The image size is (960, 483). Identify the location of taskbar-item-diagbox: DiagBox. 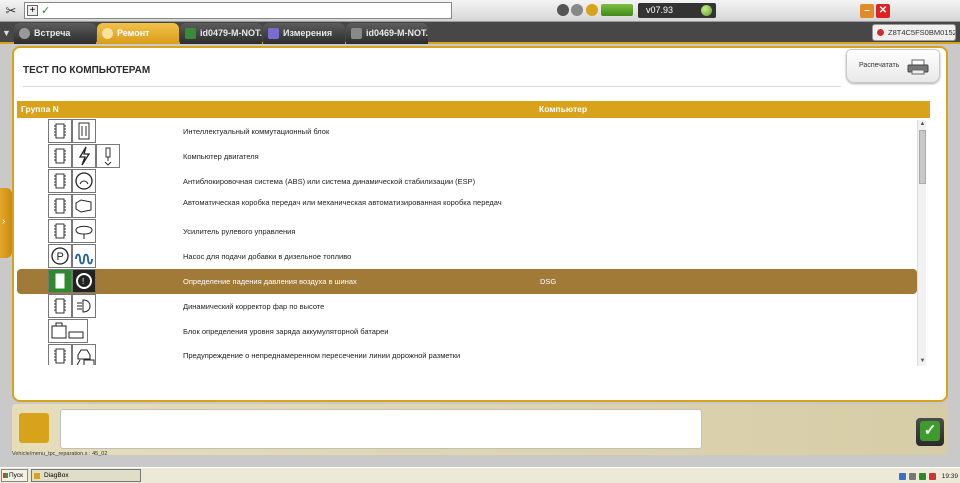
(86, 475).